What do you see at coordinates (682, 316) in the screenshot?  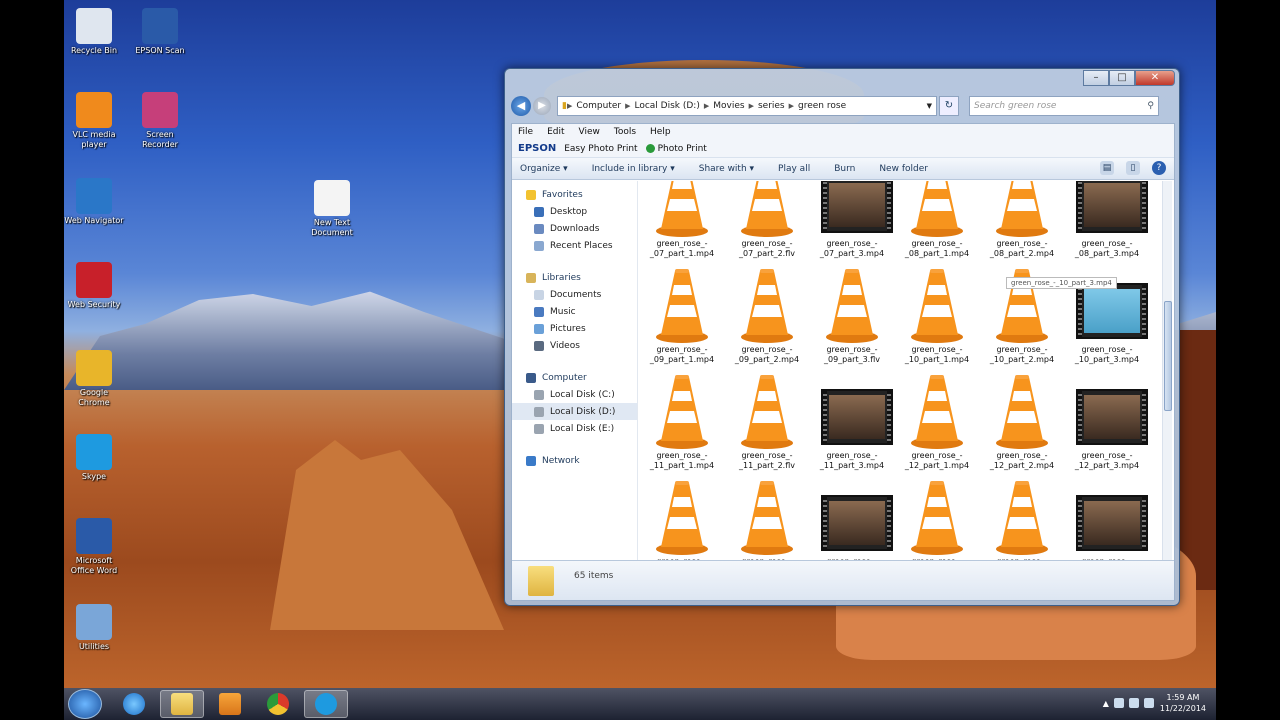 I see `file-item: green_rose_-_09_part_1.mp4` at bounding box center [682, 316].